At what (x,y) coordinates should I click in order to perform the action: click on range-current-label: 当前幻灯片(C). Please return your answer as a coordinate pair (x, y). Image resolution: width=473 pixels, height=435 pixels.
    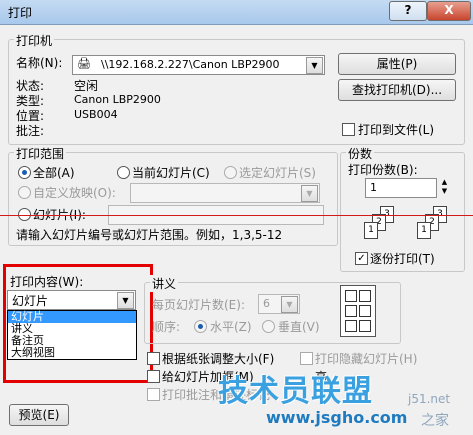
    Looking at the image, I should click on (171, 173).